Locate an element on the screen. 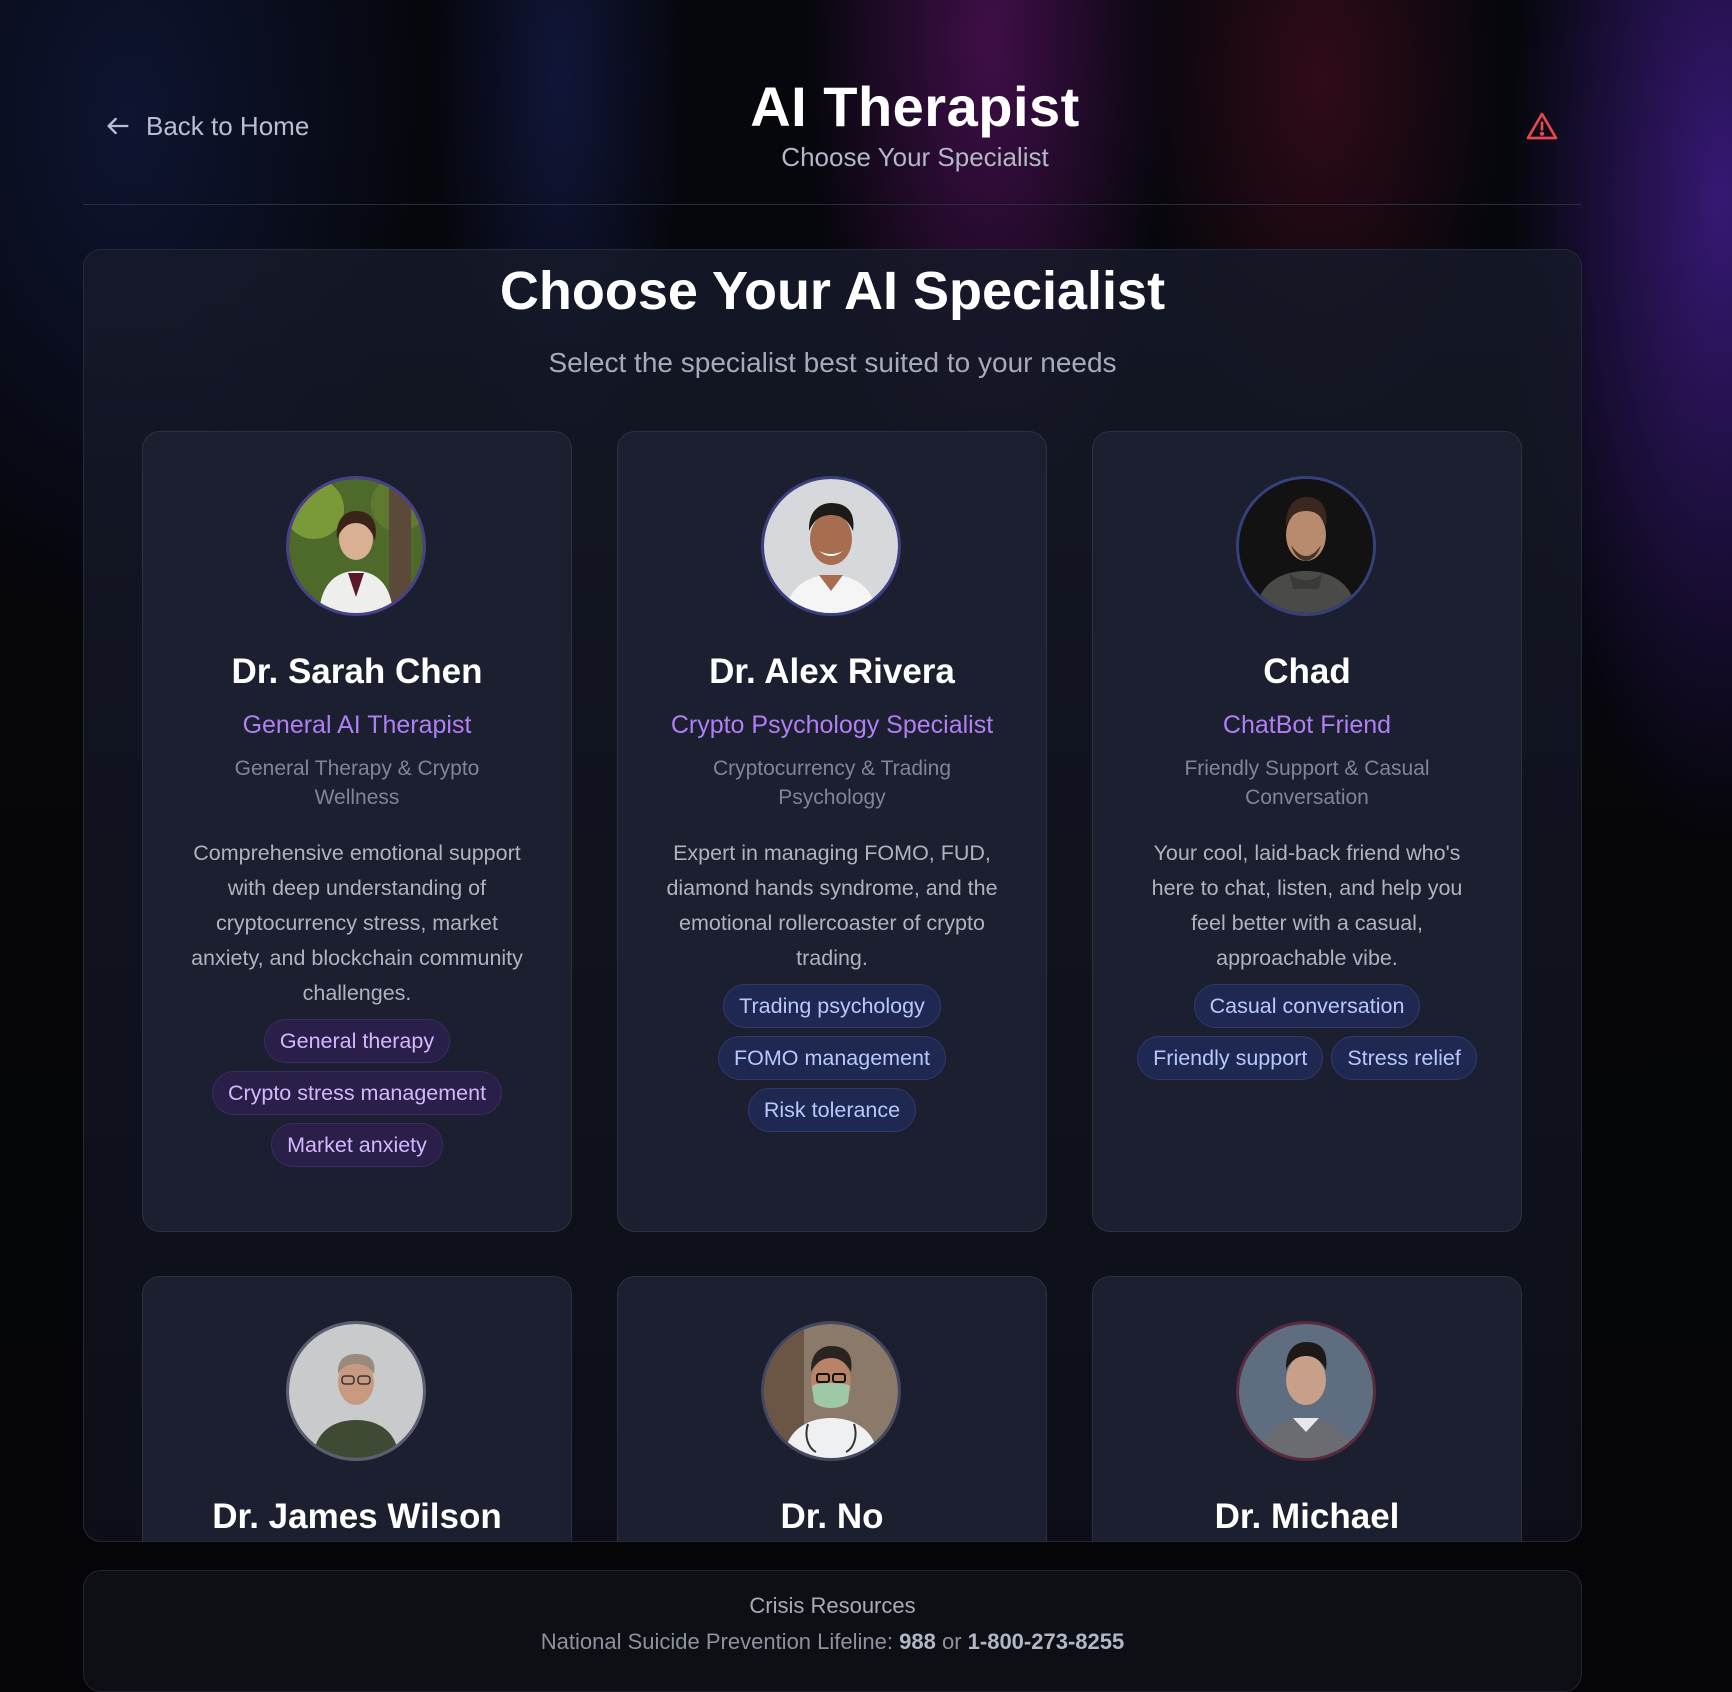 The image size is (1732, 1692). hotline-or: or is located at coordinates (951, 1641).